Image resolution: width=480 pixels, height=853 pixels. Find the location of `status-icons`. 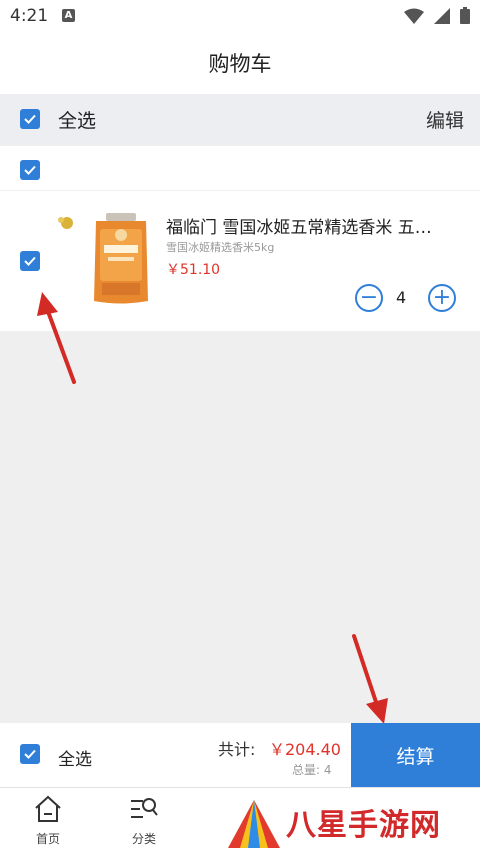

status-icons is located at coordinates (437, 15).